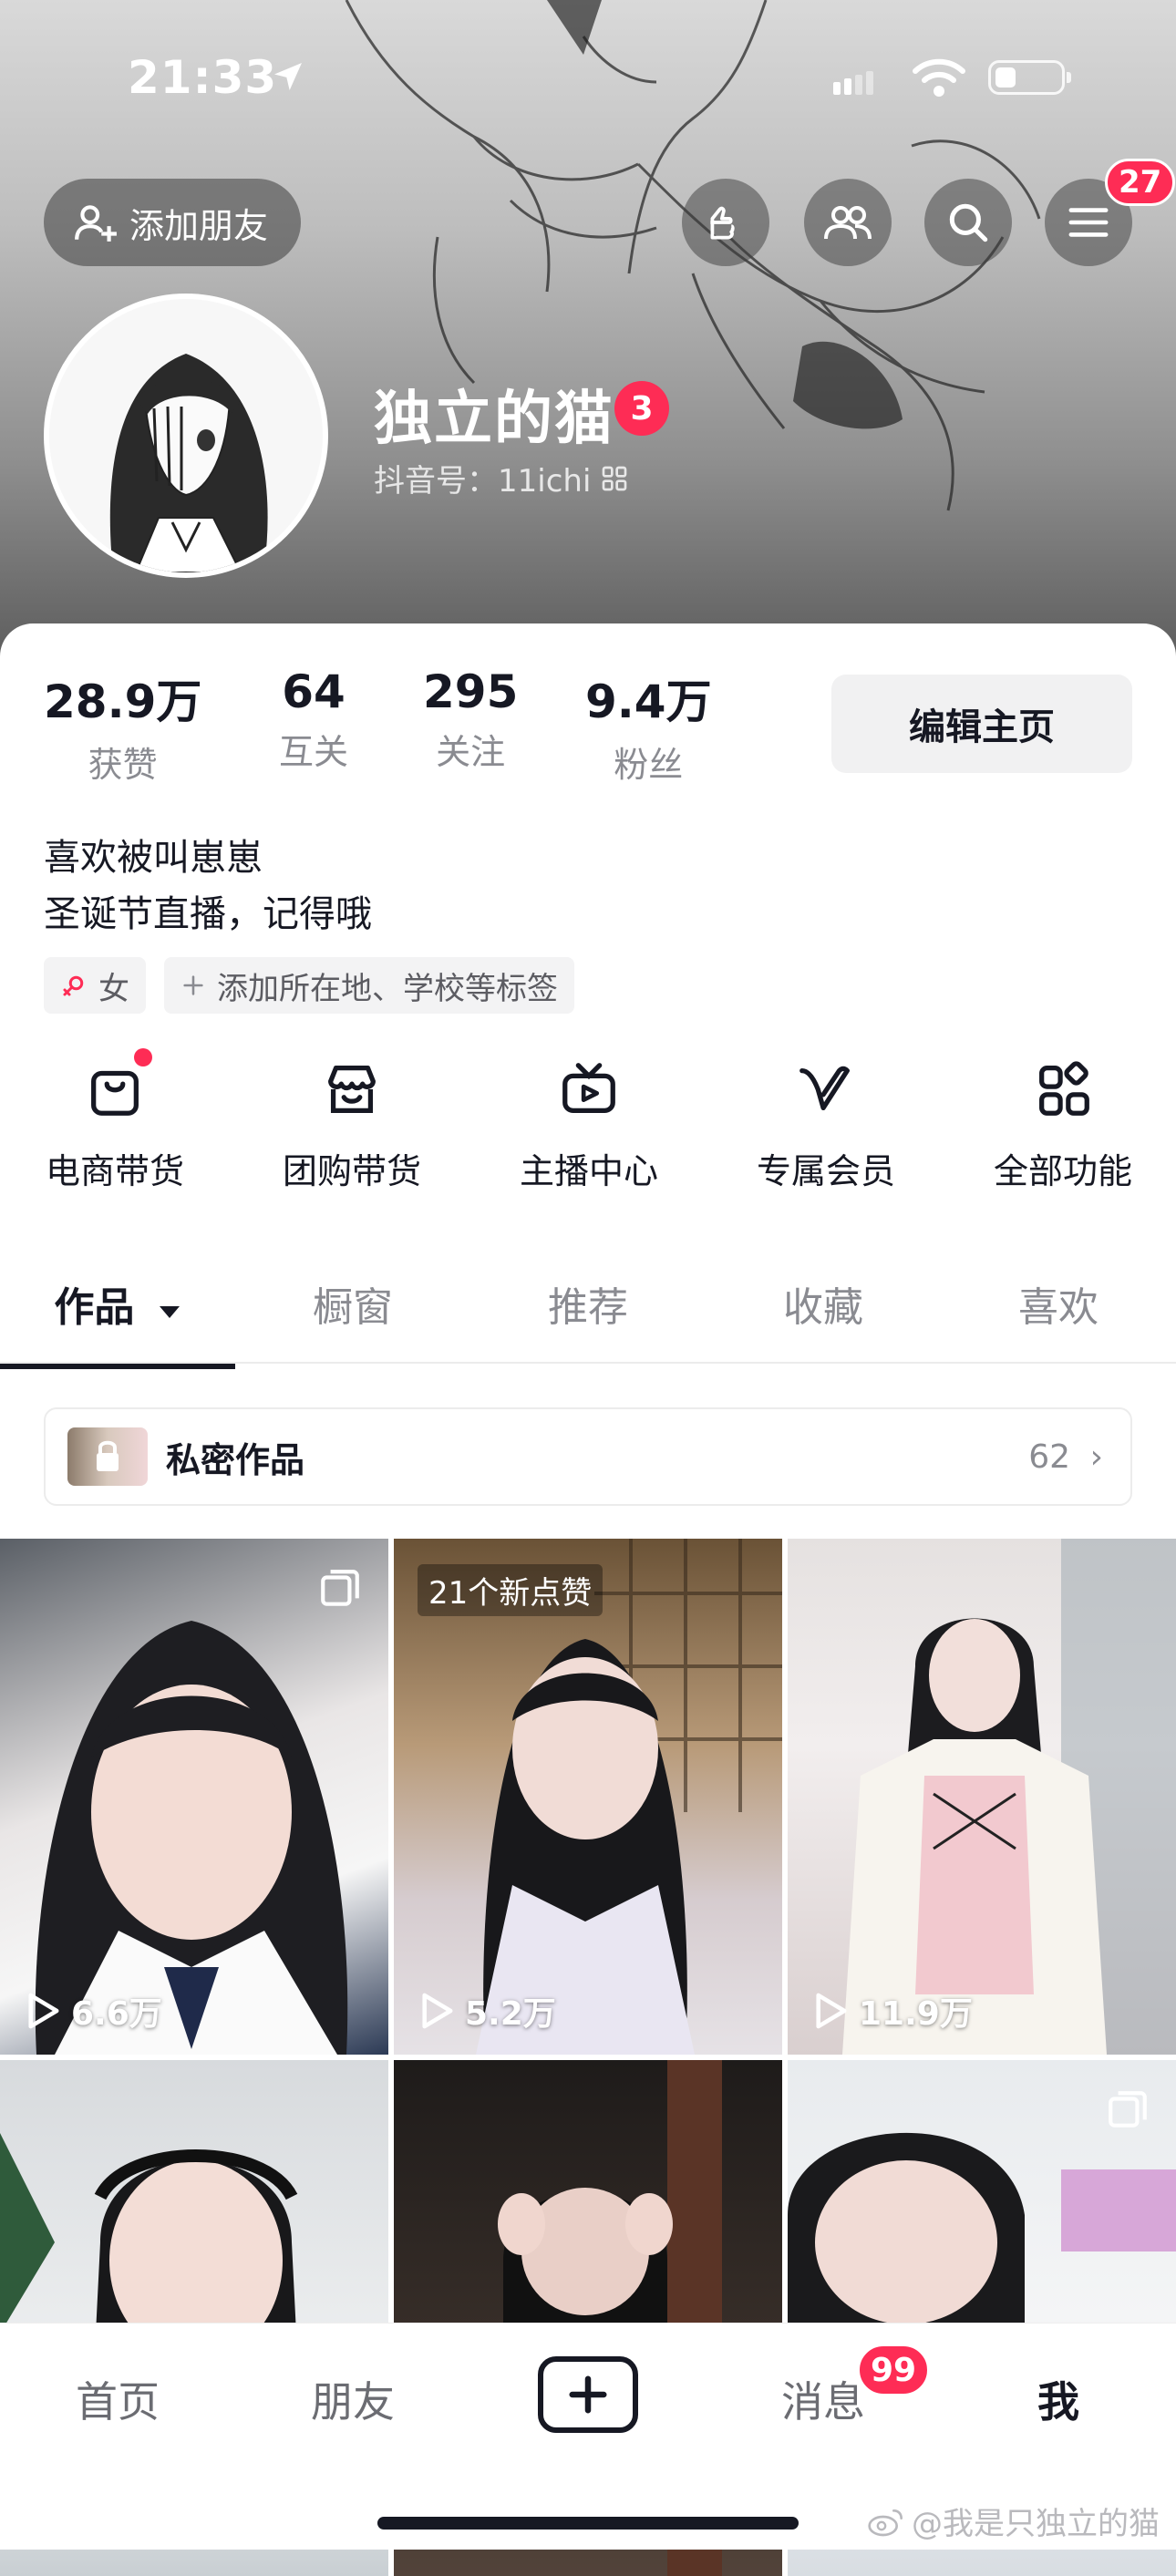  Describe the element at coordinates (641, 408) in the screenshot. I see `nickname-badge: 3` at that location.